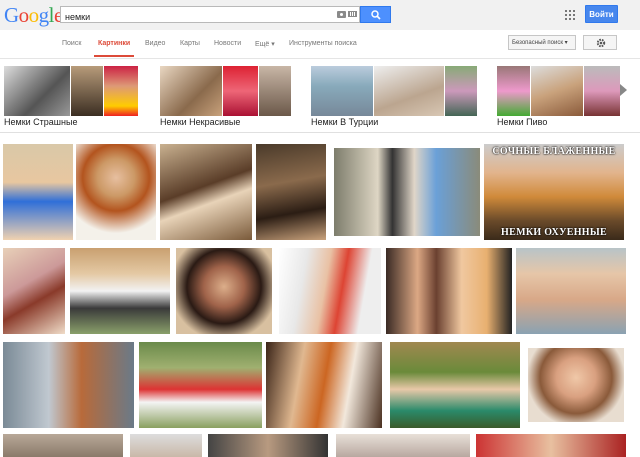 This screenshot has height=457, width=640. Describe the element at coordinates (341, 14) in the screenshot. I see `camera-icon` at that location.